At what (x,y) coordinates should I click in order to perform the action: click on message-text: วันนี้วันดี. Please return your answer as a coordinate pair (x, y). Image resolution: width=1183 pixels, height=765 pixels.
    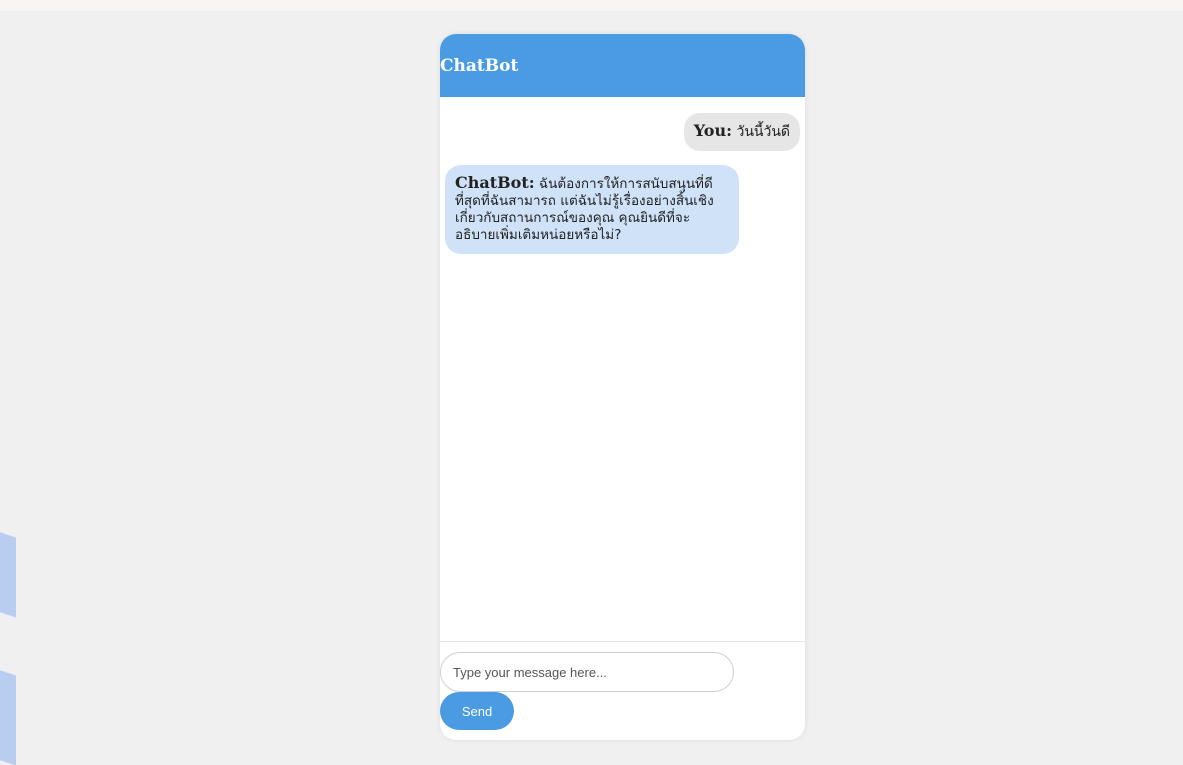
    Looking at the image, I should click on (763, 132).